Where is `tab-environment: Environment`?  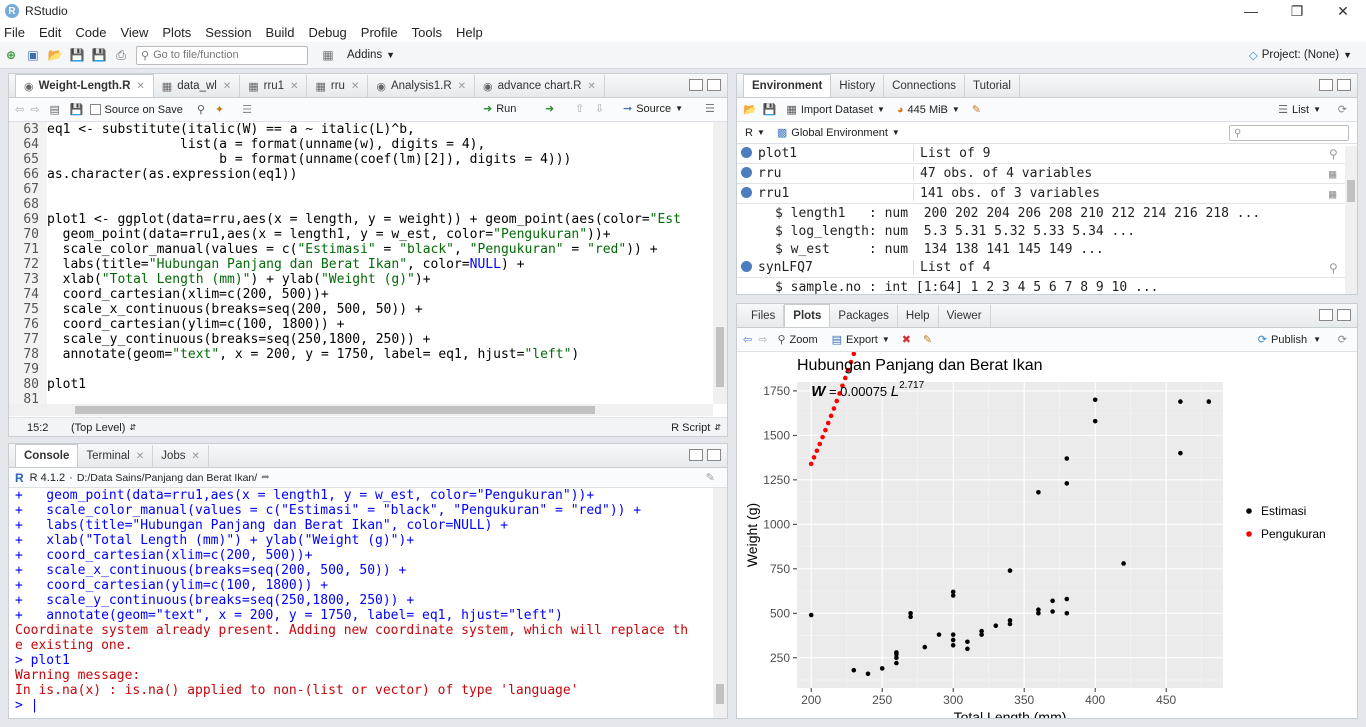
tab-environment: Environment is located at coordinates (787, 85).